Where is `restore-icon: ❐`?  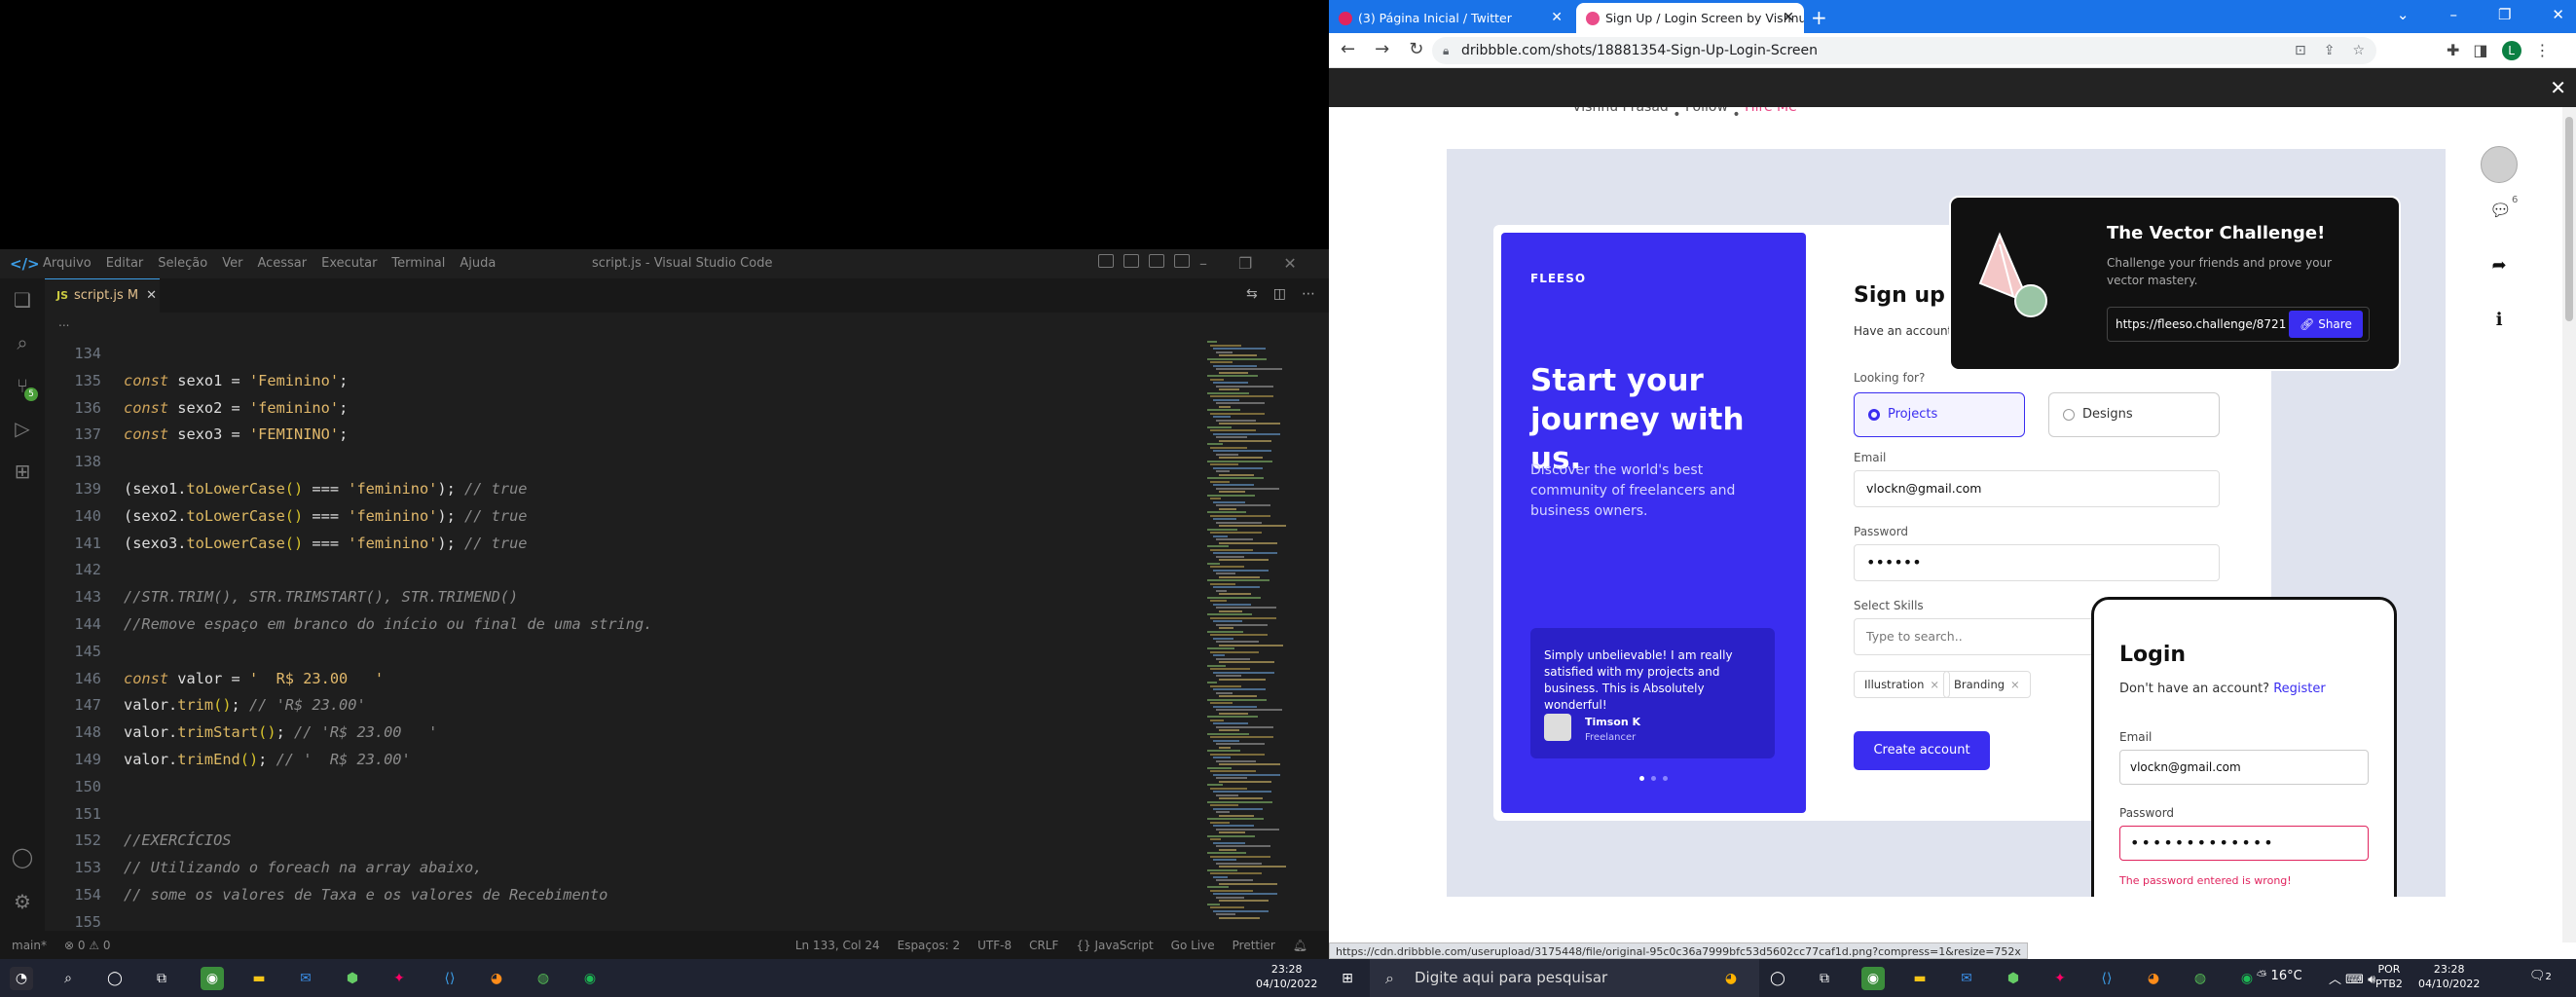 restore-icon: ❐ is located at coordinates (2504, 14).